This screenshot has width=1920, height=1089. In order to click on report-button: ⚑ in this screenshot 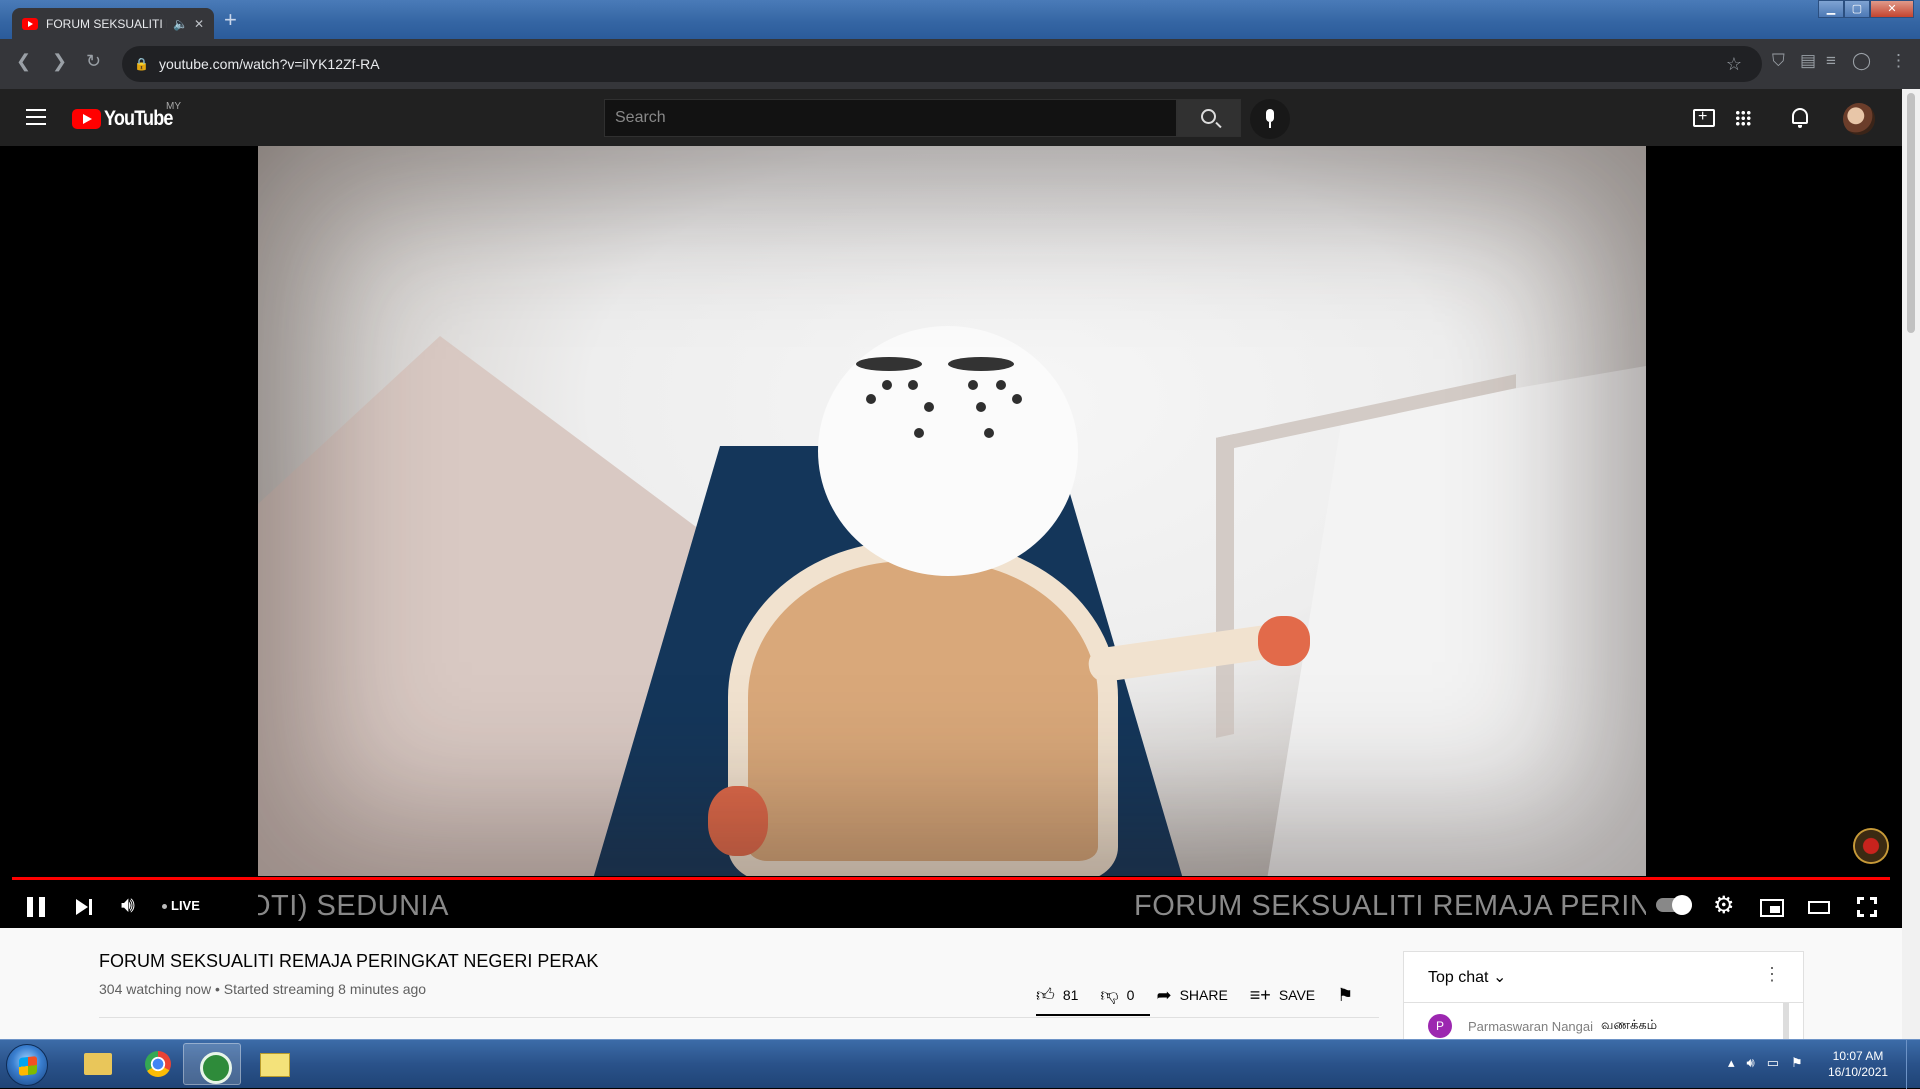, I will do `click(1349, 995)`.